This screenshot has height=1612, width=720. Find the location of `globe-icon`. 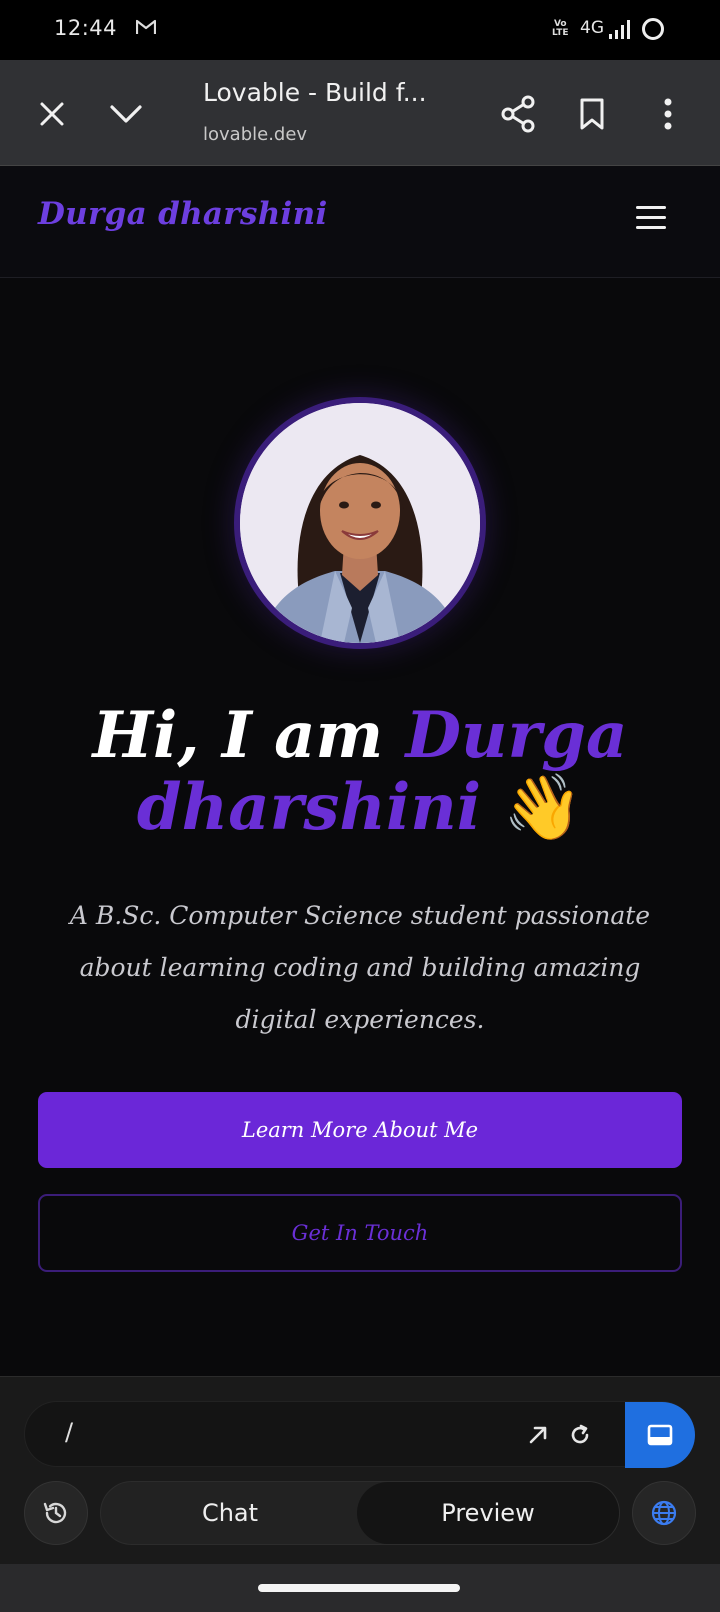

globe-icon is located at coordinates (664, 1513).